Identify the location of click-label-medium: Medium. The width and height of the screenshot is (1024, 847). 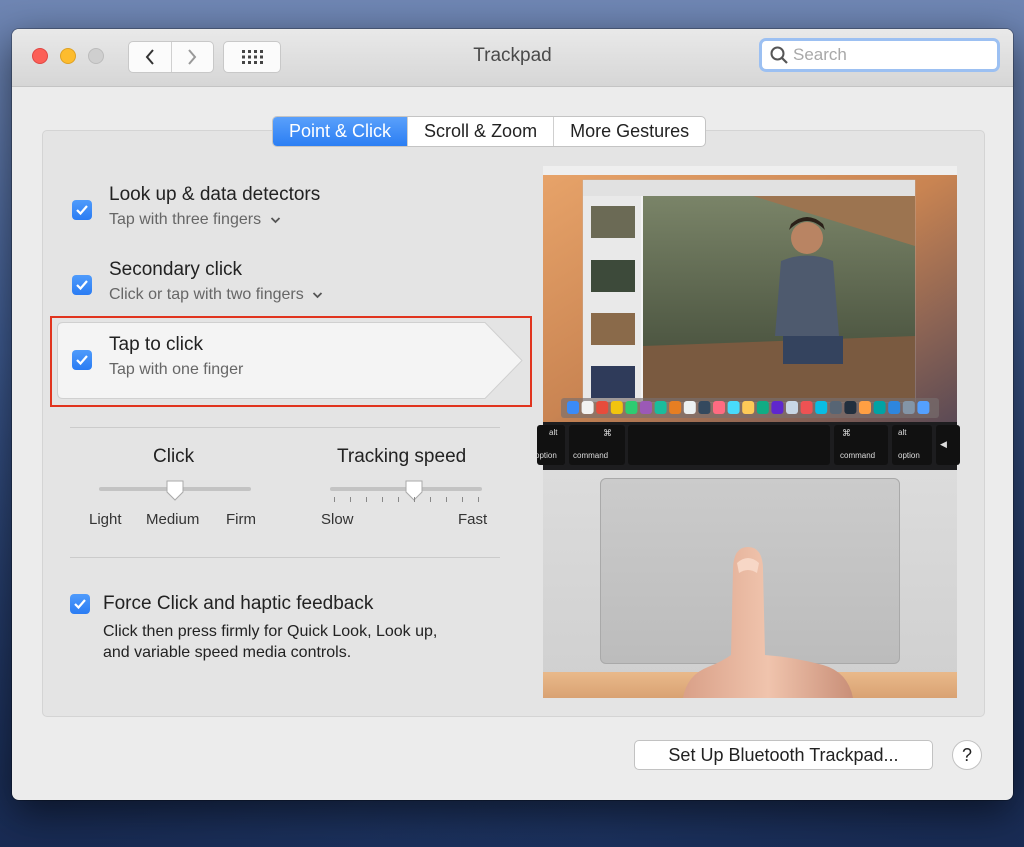
(173, 519).